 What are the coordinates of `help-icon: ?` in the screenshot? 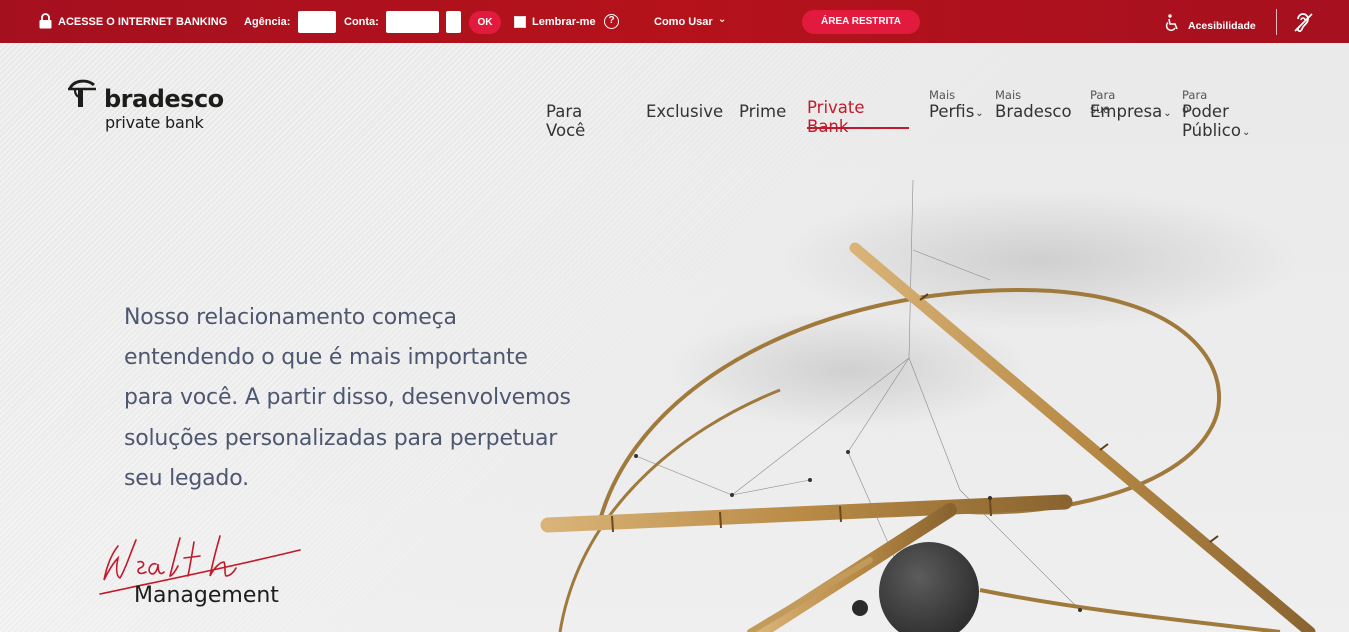 It's located at (611, 21).